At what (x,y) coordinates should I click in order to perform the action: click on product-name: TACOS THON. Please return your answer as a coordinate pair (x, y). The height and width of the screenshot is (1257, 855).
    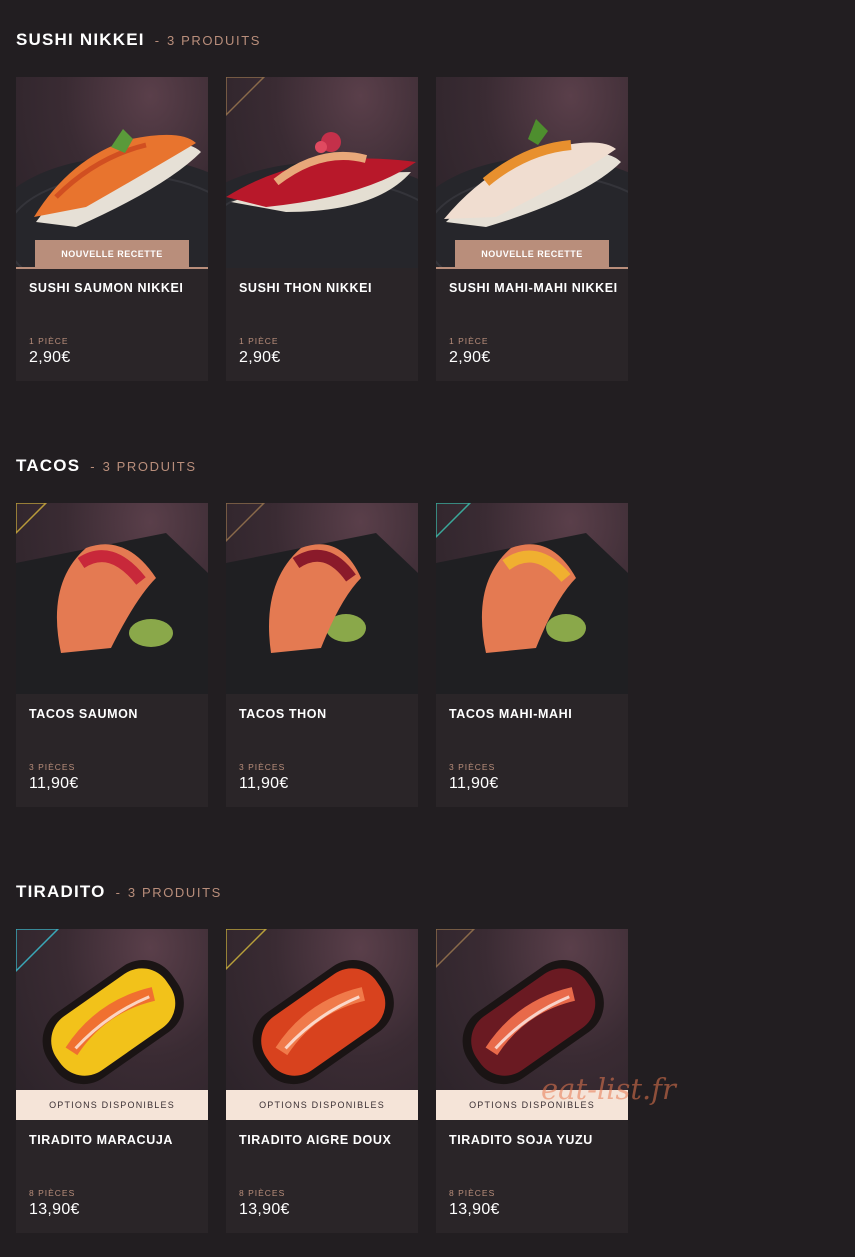
    Looking at the image, I should click on (283, 714).